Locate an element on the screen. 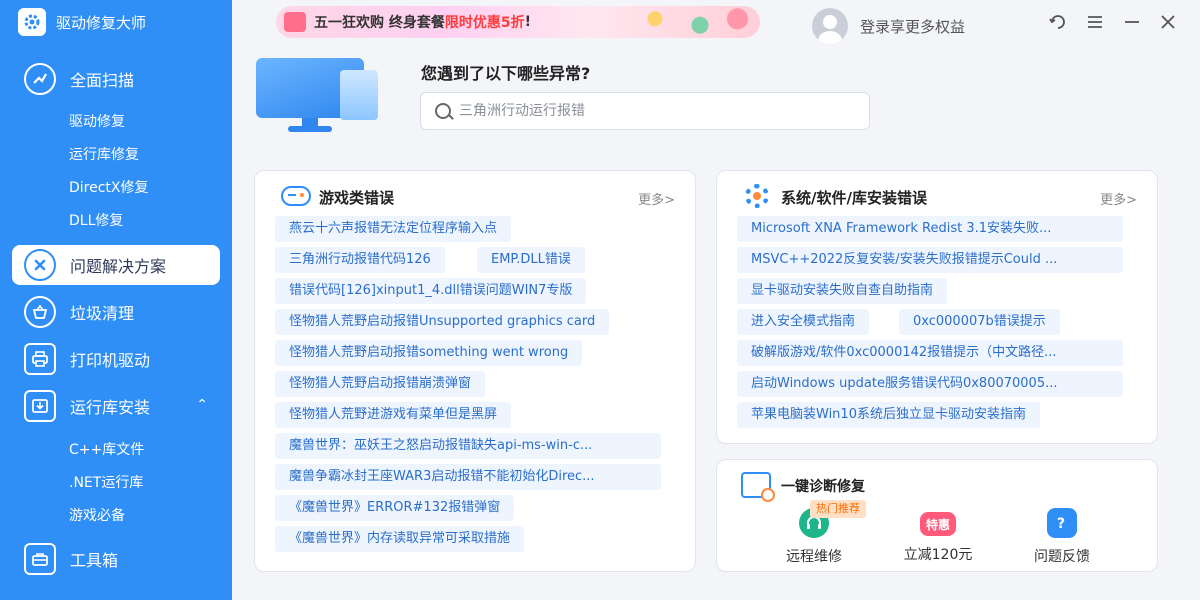 Image resolution: width=1200 pixels, height=600 pixels. login-area: 登录享更多权益 is located at coordinates (888, 26).